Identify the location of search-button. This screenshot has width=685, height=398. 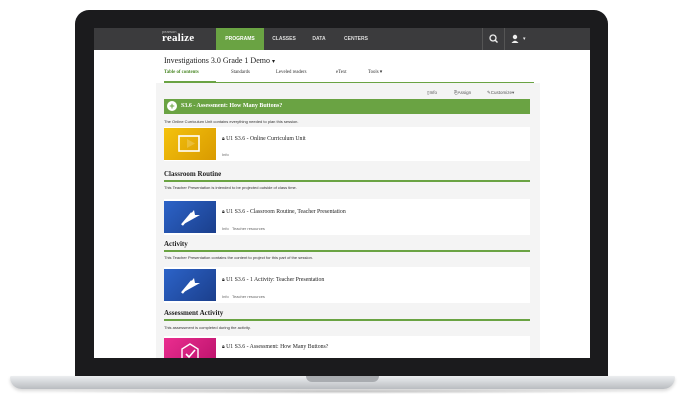
(493, 39).